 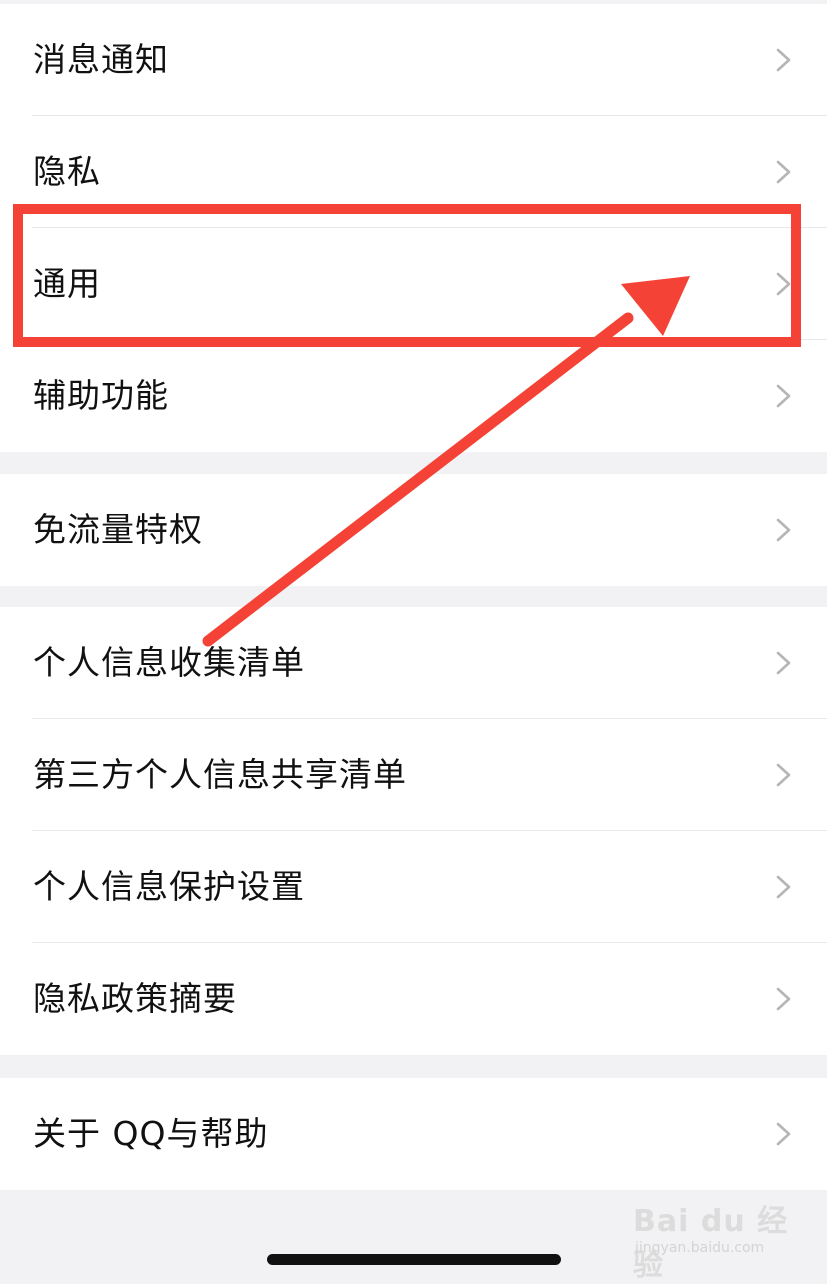 What do you see at coordinates (413, 663) in the screenshot?
I see `settings-row-info-collection-list: 个人信息收集清单` at bounding box center [413, 663].